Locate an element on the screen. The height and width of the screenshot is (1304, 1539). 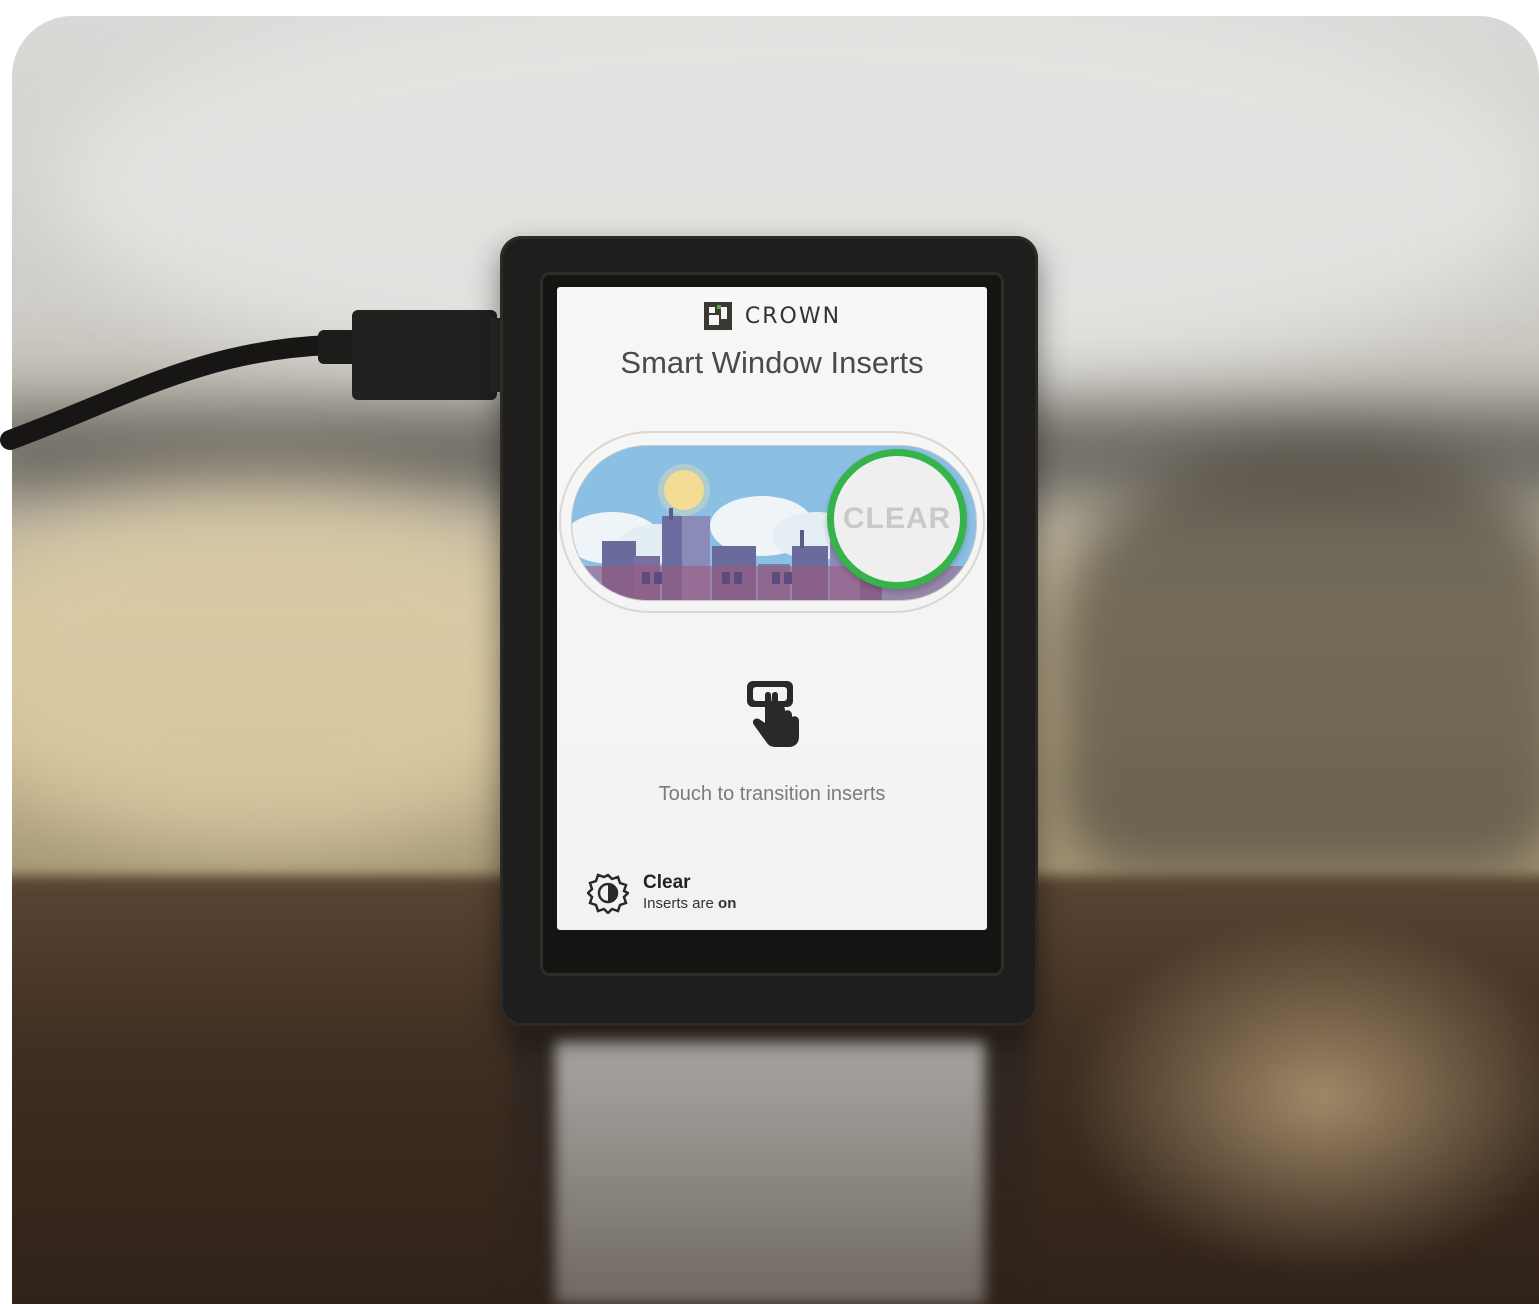
status-text: Clear Inserts are on is located at coordinates (689, 893).